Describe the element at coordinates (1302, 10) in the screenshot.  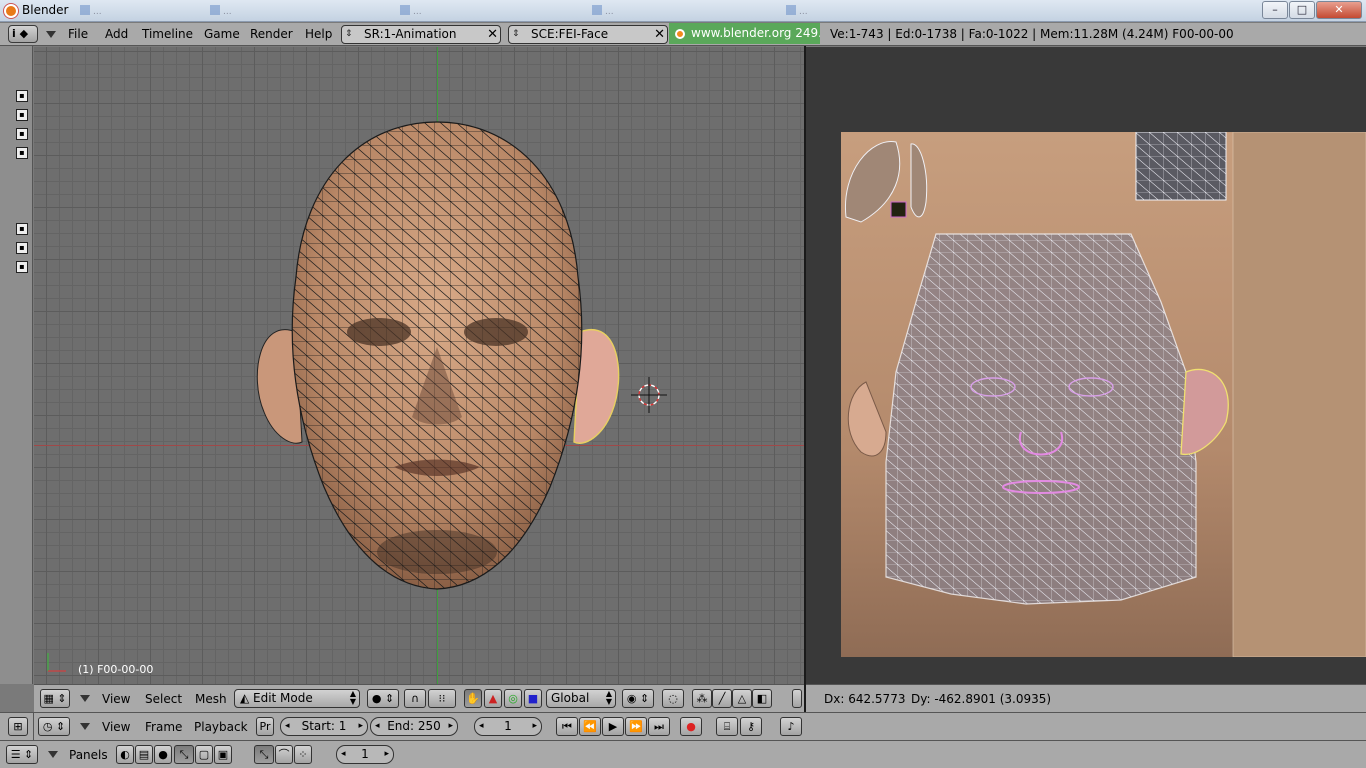
I see `maximize-button: □` at that location.